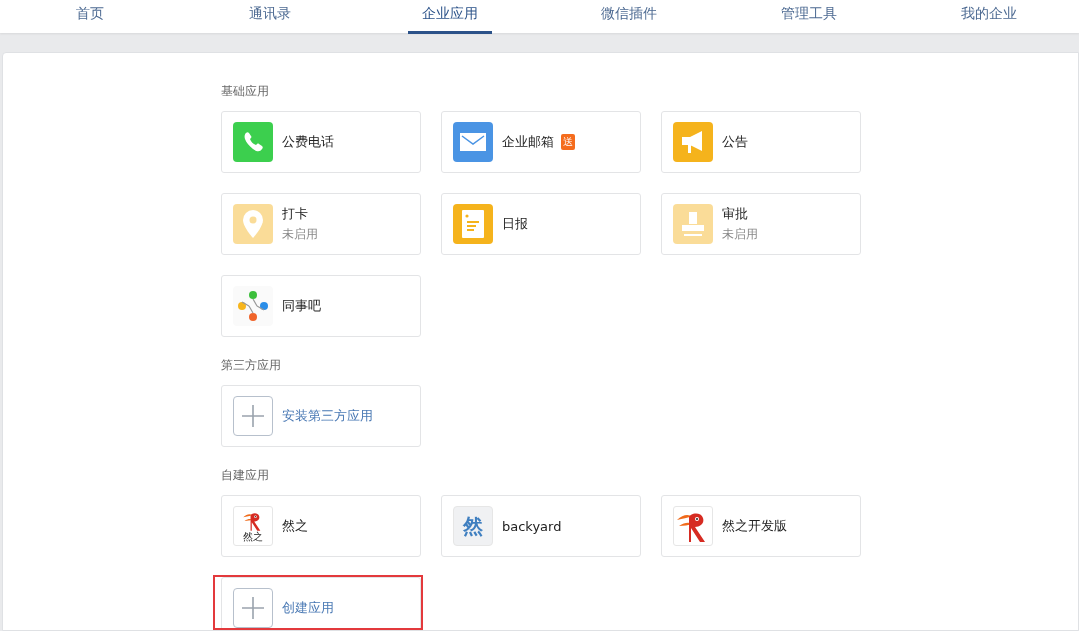 This screenshot has height=631, width=1079. I want to click on app-card: 公告, so click(761, 142).